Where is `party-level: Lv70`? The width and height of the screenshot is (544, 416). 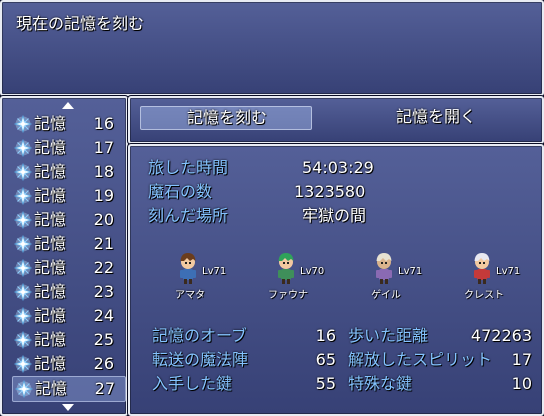 party-level: Lv70 is located at coordinates (312, 271).